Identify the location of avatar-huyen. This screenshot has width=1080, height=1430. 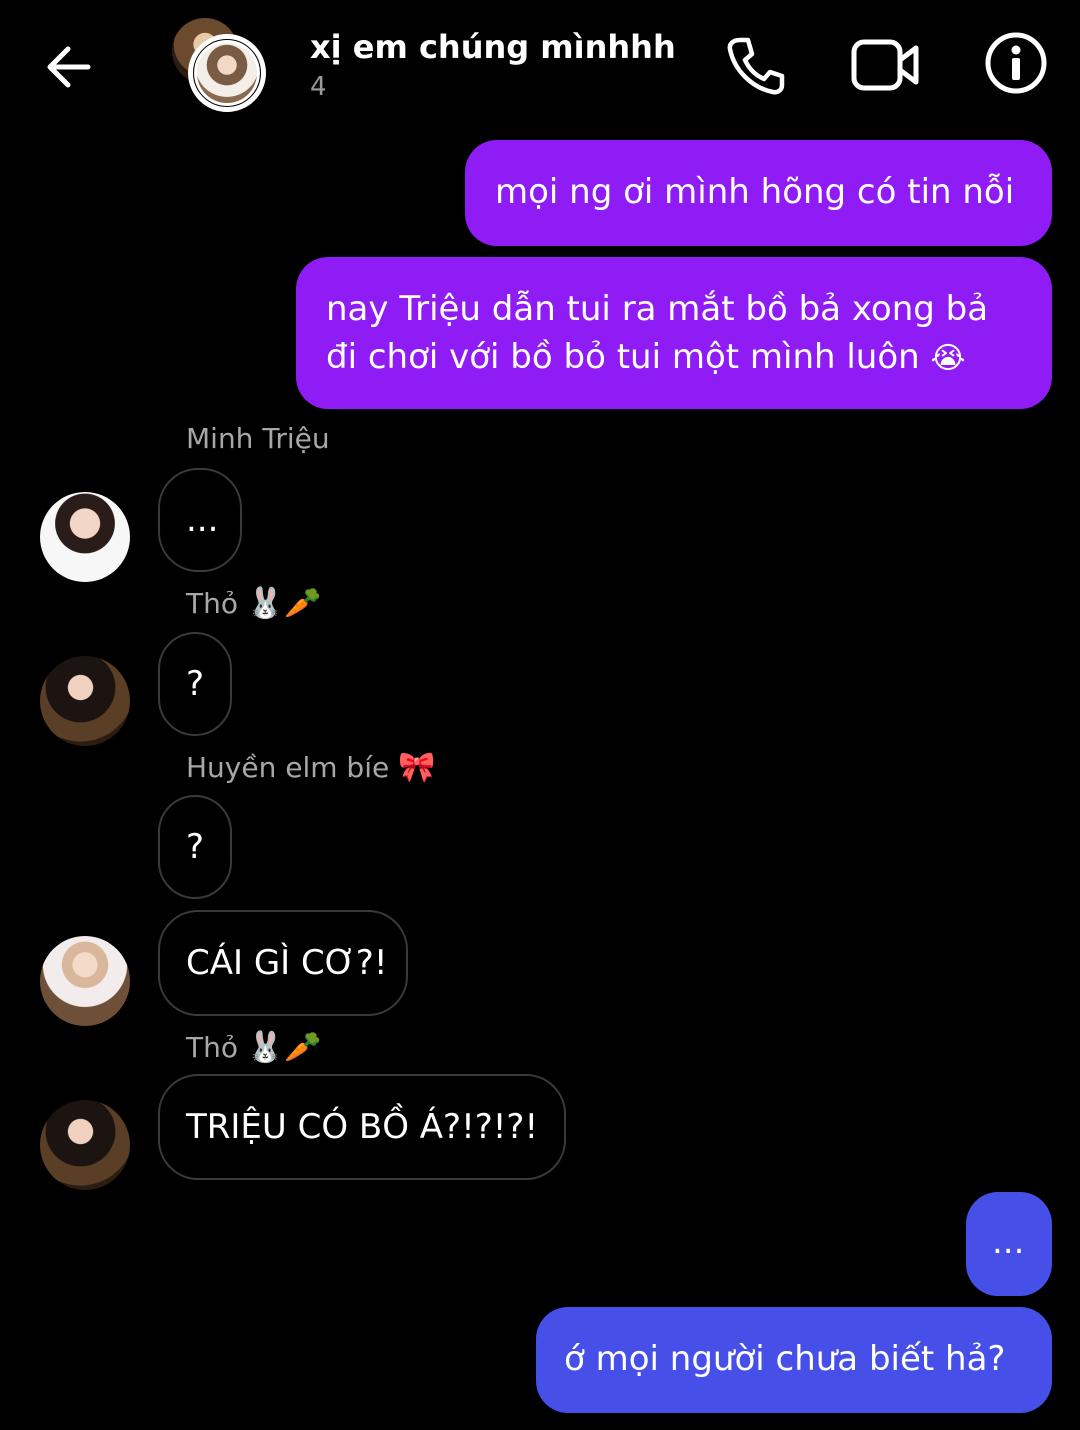
(85, 981).